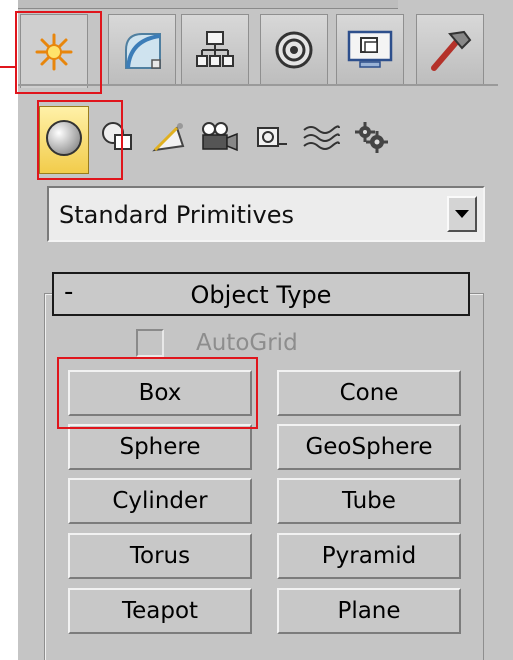 The height and width of the screenshot is (660, 513). Describe the element at coordinates (160, 611) in the screenshot. I see `teapot-button: Teapot` at that location.